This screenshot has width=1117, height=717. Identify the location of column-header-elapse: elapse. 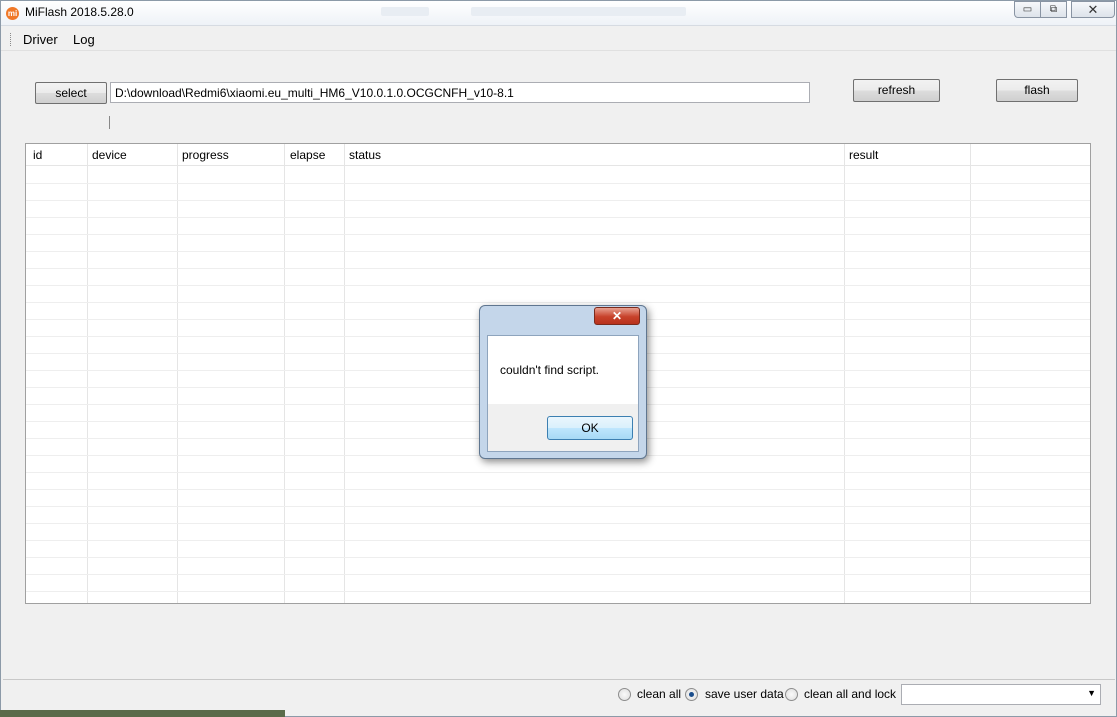
(307, 155).